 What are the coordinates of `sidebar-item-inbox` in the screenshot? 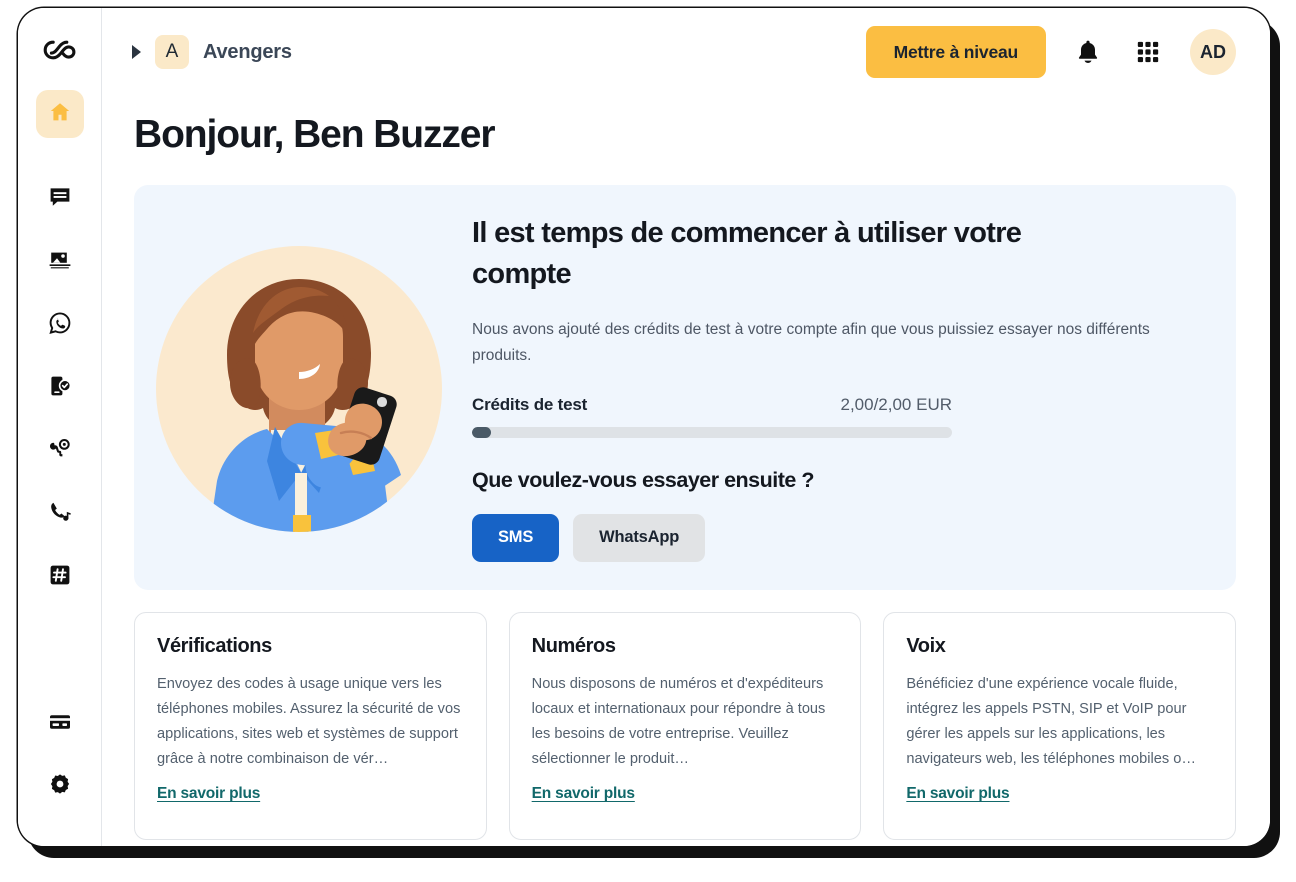 It's located at (60, 262).